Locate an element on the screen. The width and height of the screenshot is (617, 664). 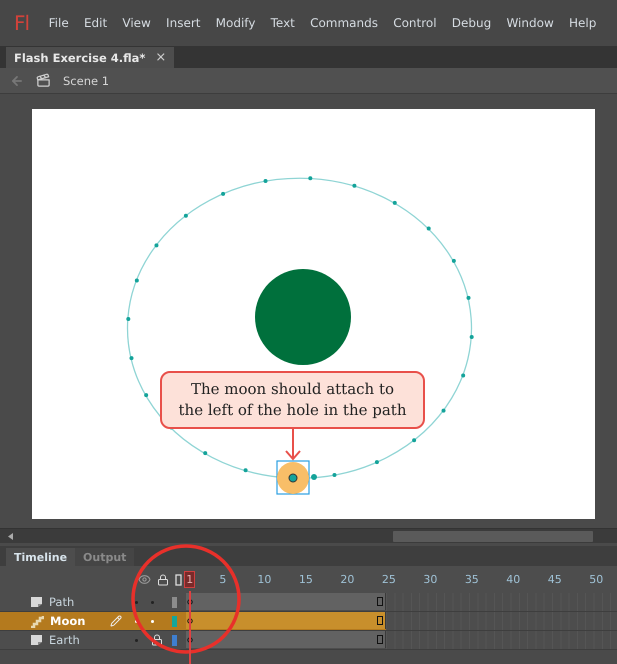
frame-number: 20 is located at coordinates (347, 579).